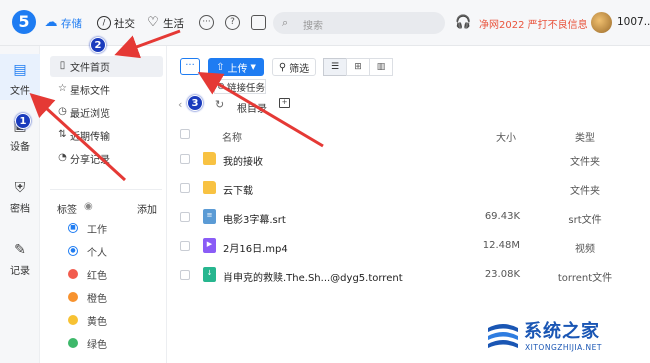 The width and height of the screenshot is (650, 363). I want to click on green-dot-icon, so click(73, 343).